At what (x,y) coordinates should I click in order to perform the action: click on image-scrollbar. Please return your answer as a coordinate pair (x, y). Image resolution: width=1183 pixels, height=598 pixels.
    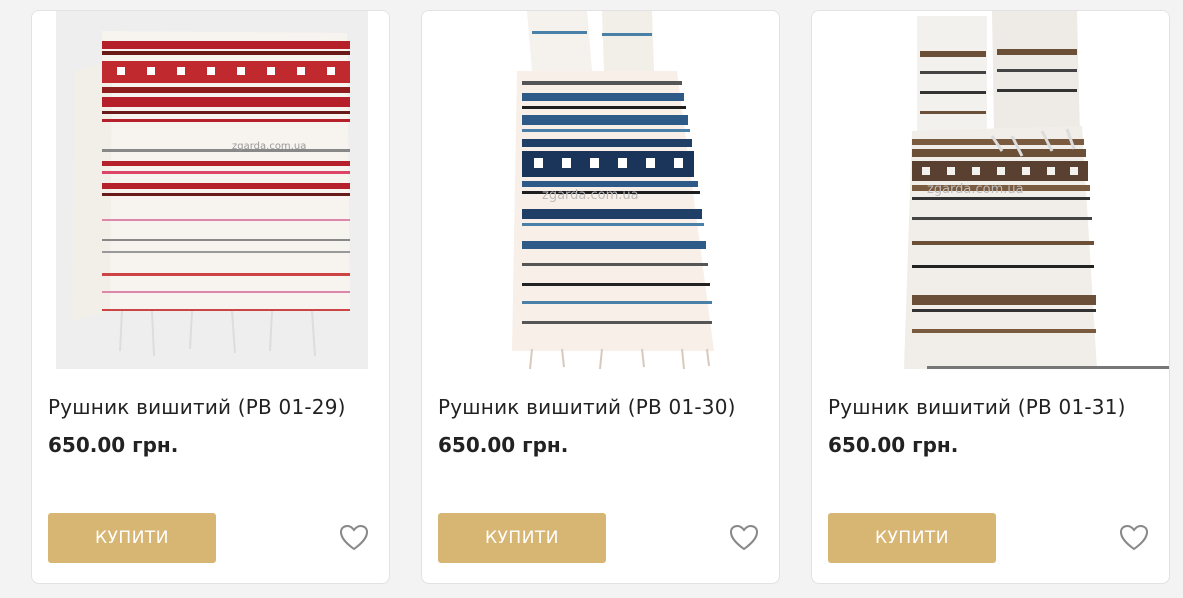
    Looking at the image, I should click on (1048, 367).